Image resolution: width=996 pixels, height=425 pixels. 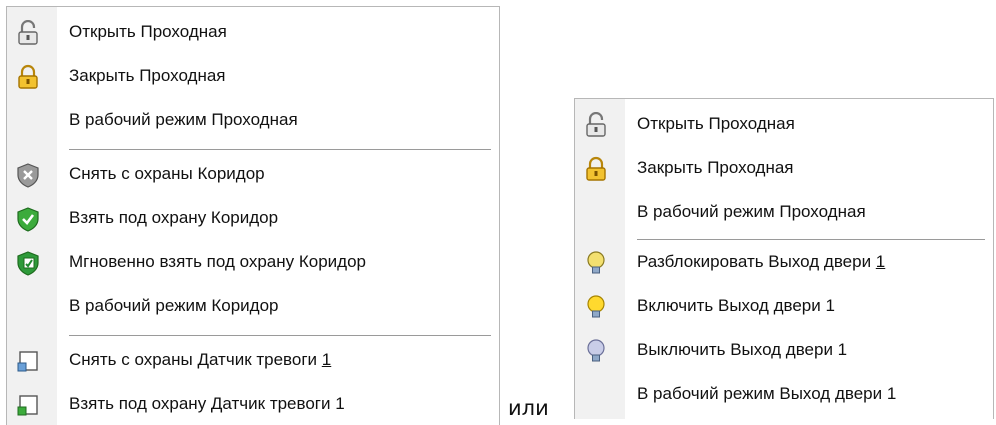 I want to click on menu-item-normal-mode-corridor: В рабочий режим Коридор, so click(x=253, y=307).